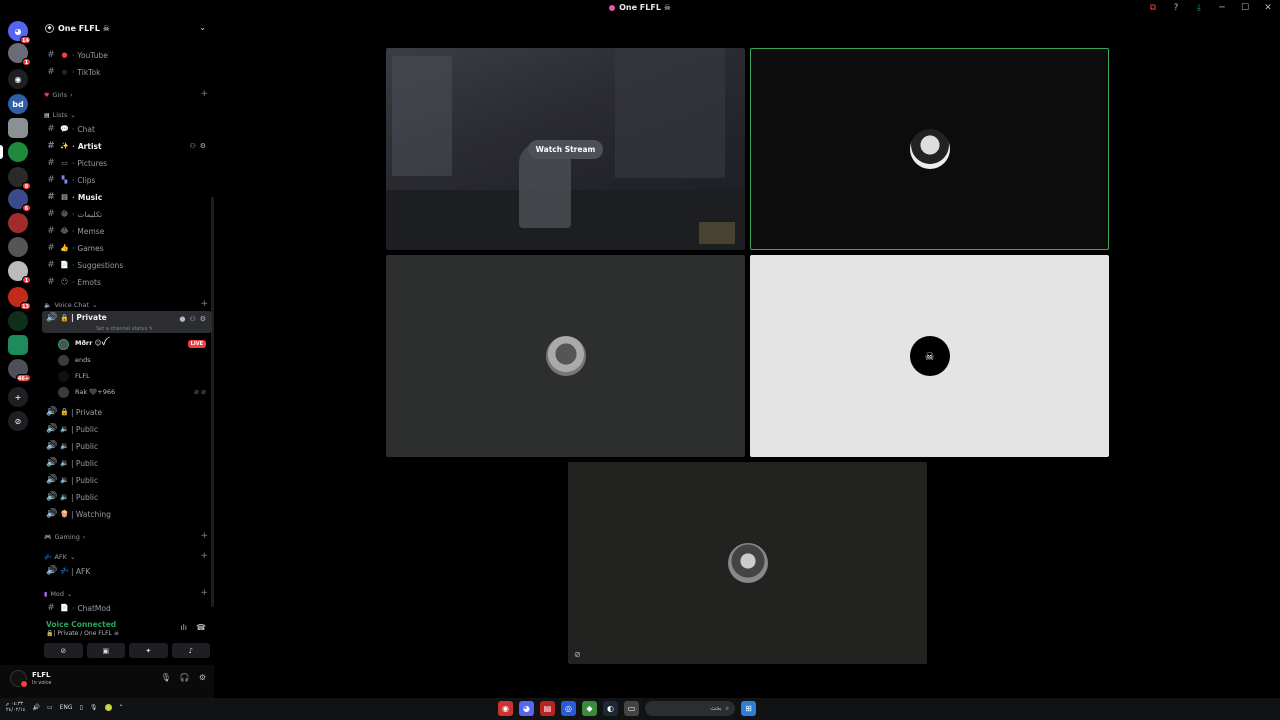  I want to click on channel-clips: # ▚ · Clips, so click(127, 180).